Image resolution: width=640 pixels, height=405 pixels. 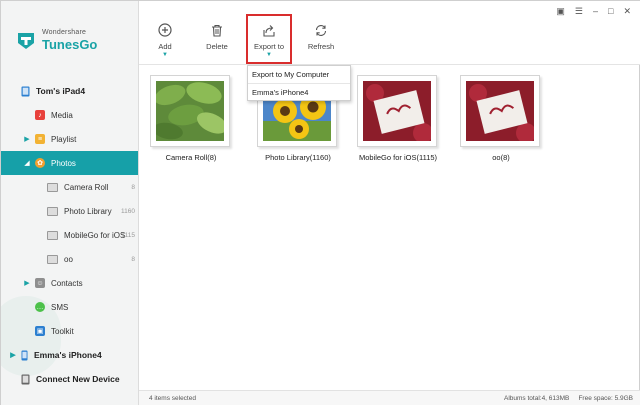 What do you see at coordinates (26, 41) in the screenshot?
I see `tunesgo-logo-icon` at bounding box center [26, 41].